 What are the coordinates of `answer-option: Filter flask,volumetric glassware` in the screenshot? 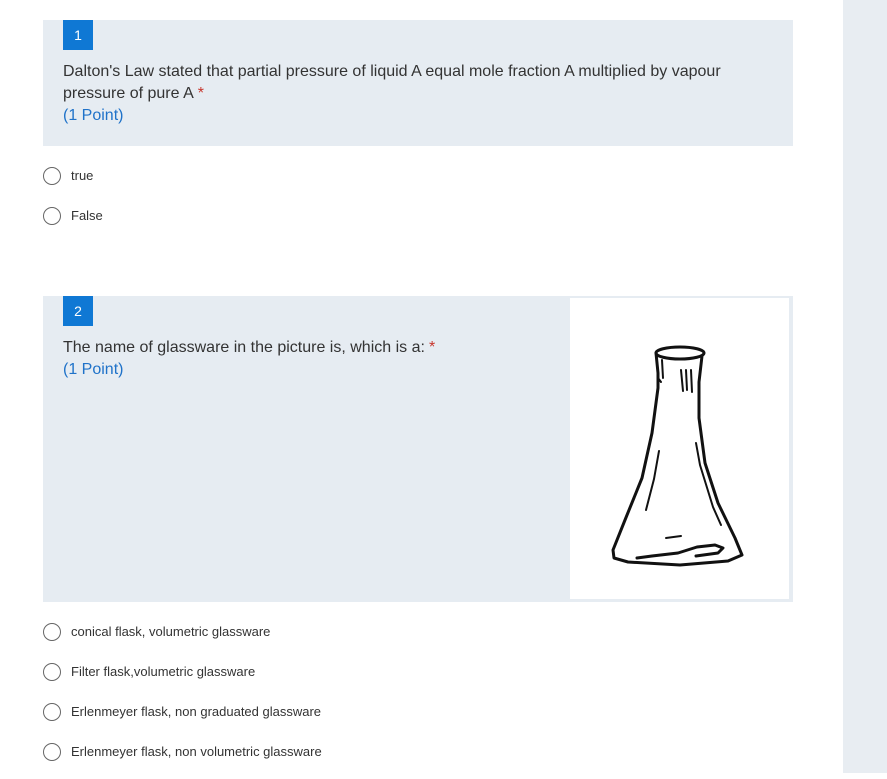 It's located at (243, 679).